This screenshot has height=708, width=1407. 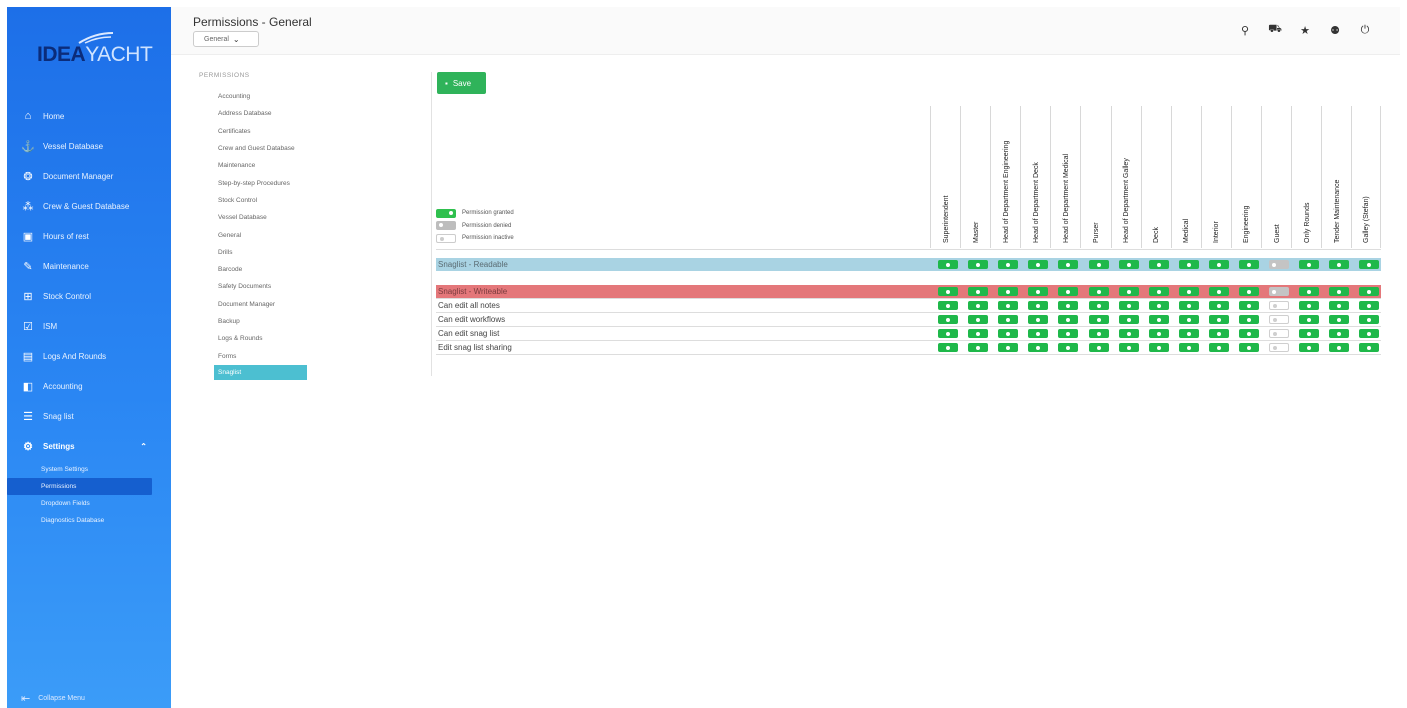 I want to click on permissions-menu-item: Backup, so click(x=254, y=321).